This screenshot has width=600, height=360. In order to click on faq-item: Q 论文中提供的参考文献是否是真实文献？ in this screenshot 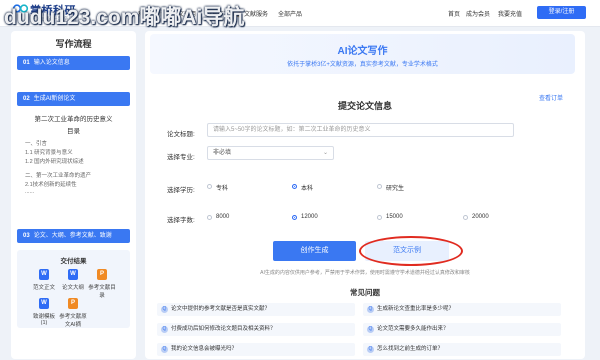, I will do `click(256, 309)`.